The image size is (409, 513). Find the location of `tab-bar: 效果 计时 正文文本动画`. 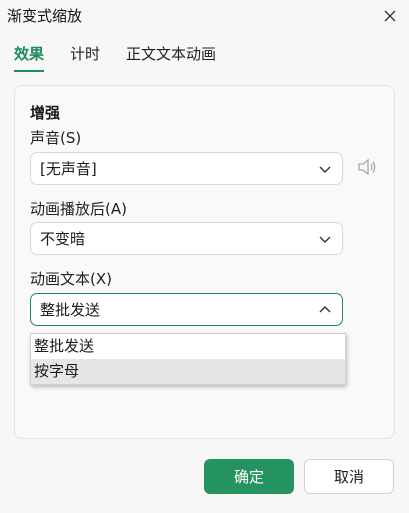

tab-bar: 效果 计时 正文文本动画 is located at coordinates (128, 58).